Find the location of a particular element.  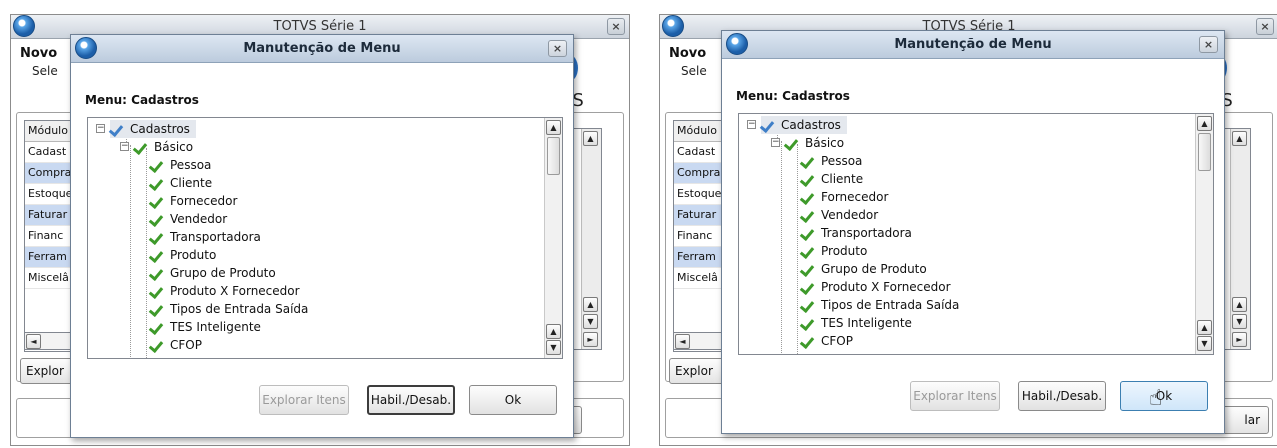

tree-node-label: CFOP is located at coordinates (186, 345).